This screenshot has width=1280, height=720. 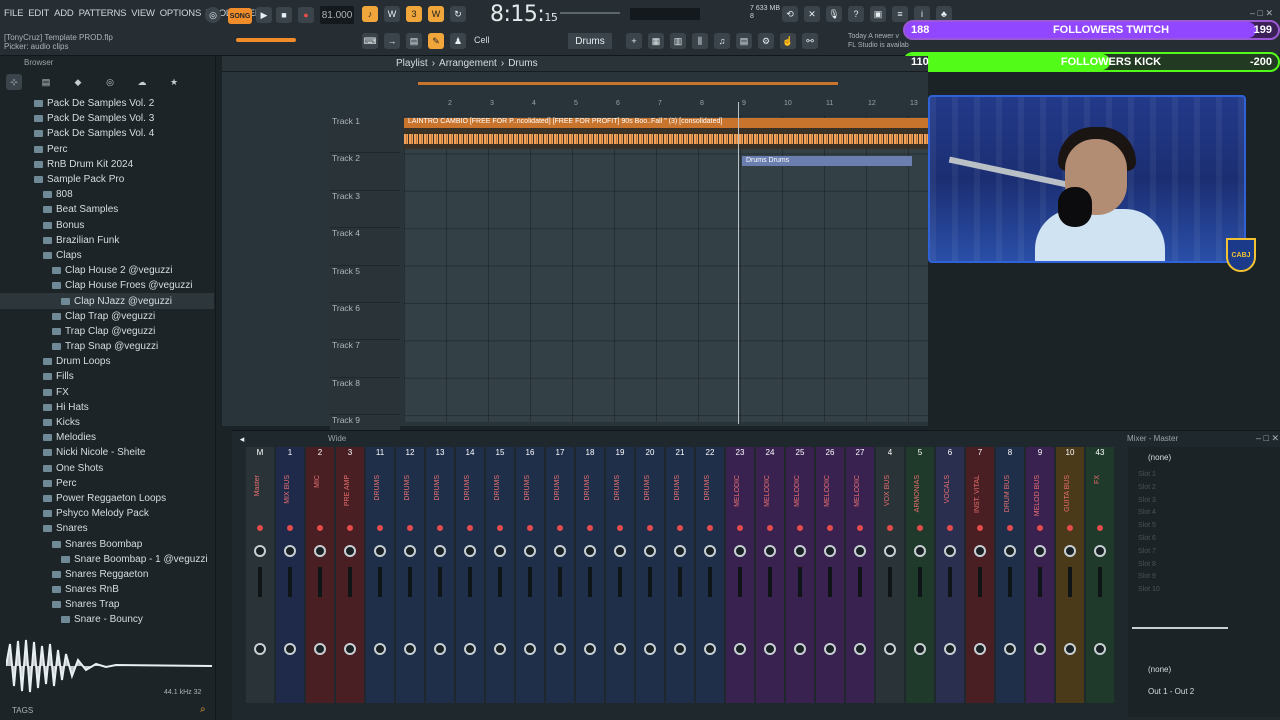 What do you see at coordinates (110, 82) in the screenshot?
I see `browser-projects-icon: ◎` at bounding box center [110, 82].